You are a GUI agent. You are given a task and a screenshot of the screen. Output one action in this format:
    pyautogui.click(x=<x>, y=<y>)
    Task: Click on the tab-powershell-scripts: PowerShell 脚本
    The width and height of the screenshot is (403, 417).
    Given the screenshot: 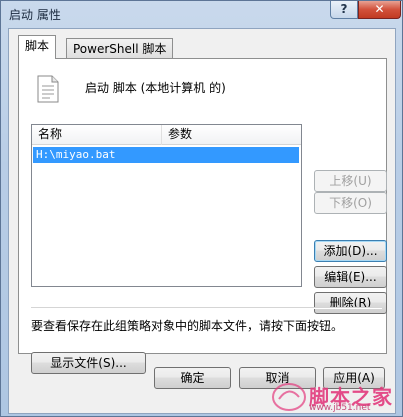 What is the action you would take?
    pyautogui.click(x=120, y=49)
    